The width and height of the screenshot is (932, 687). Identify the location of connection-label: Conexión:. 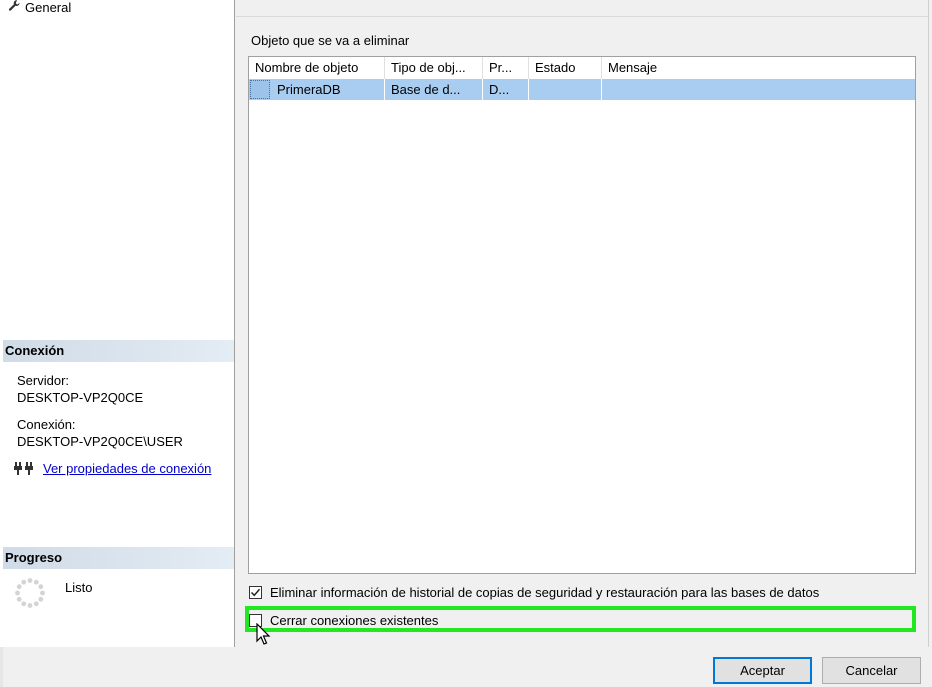
(46, 424).